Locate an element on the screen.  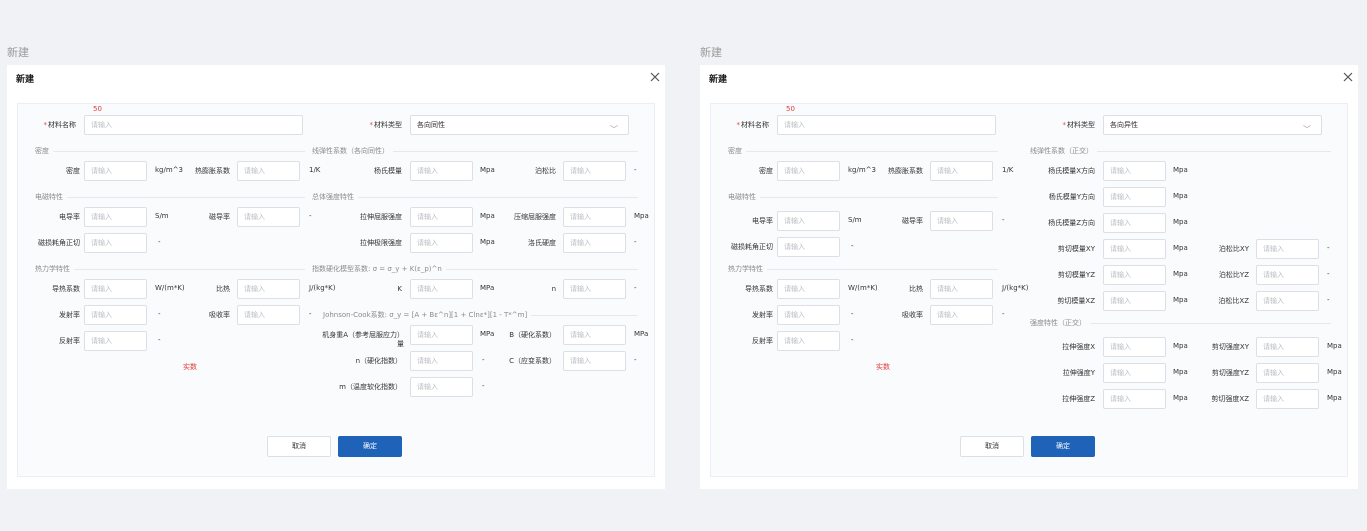
reflectivity-unit: - is located at coordinates (852, 340).